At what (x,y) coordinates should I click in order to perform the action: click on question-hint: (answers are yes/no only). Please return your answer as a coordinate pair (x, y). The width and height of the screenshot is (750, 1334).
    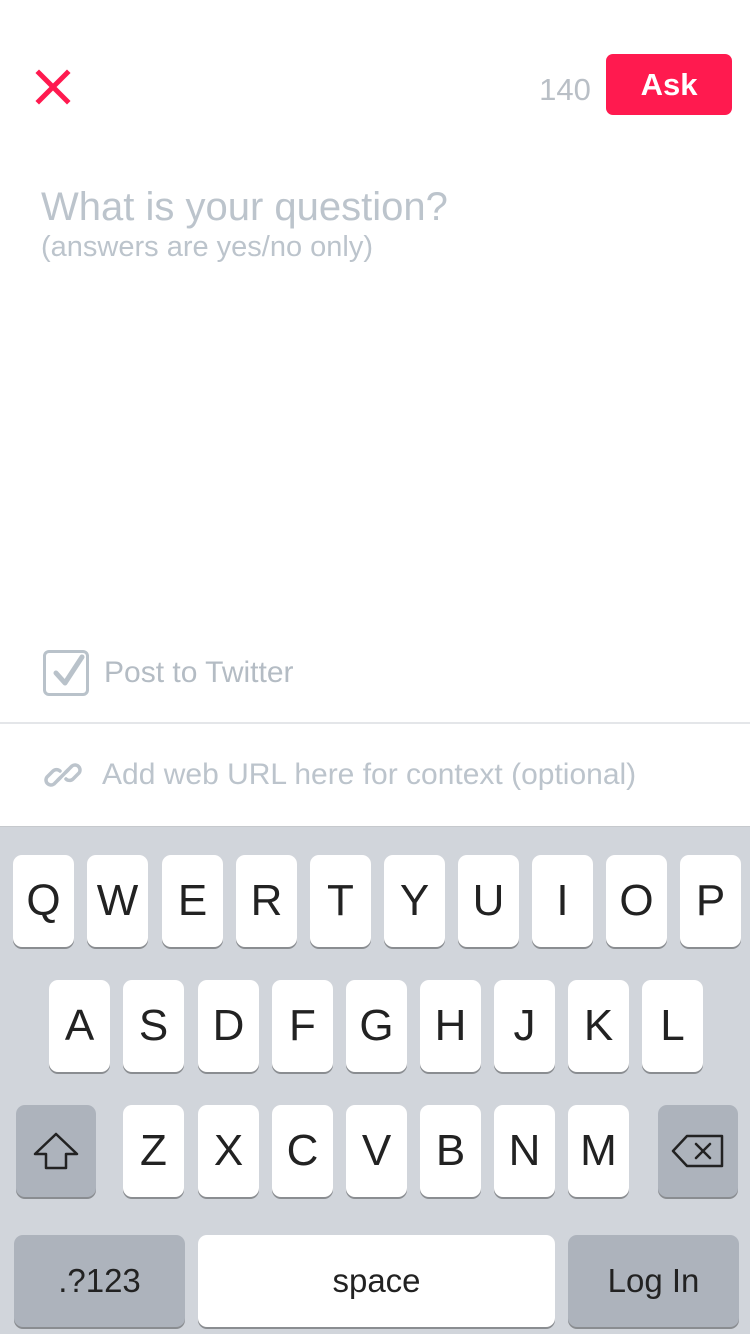
    Looking at the image, I should click on (207, 247).